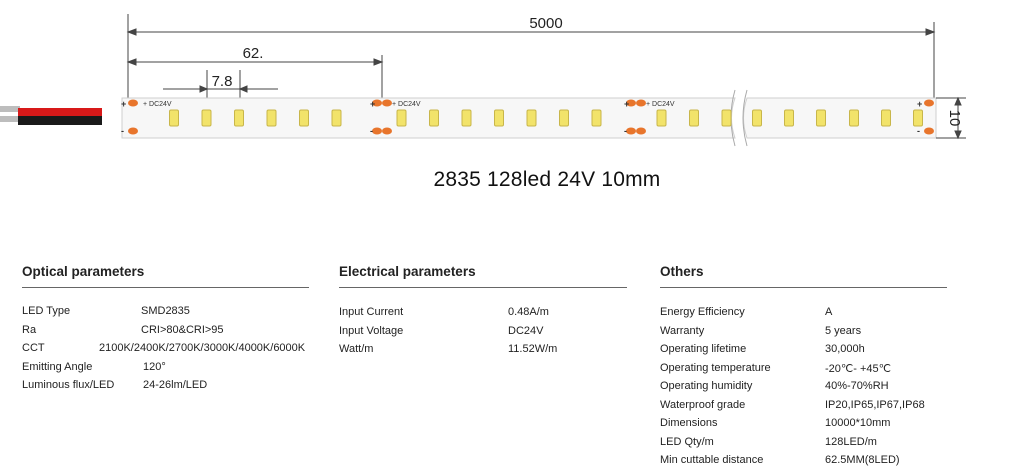 The image size is (1009, 472). Describe the element at coordinates (715, 367) in the screenshot. I see `others-param-label: Operating temperature` at that location.